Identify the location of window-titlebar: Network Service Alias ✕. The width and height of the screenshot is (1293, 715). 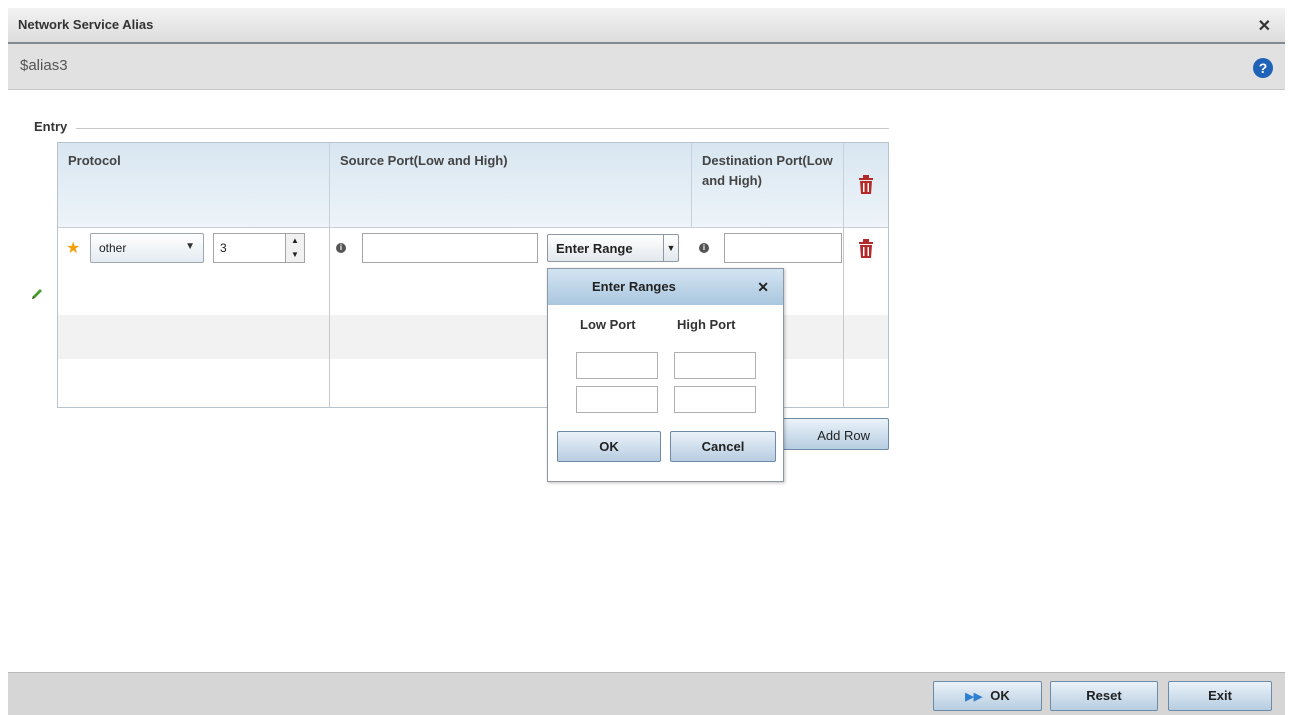
(646, 26).